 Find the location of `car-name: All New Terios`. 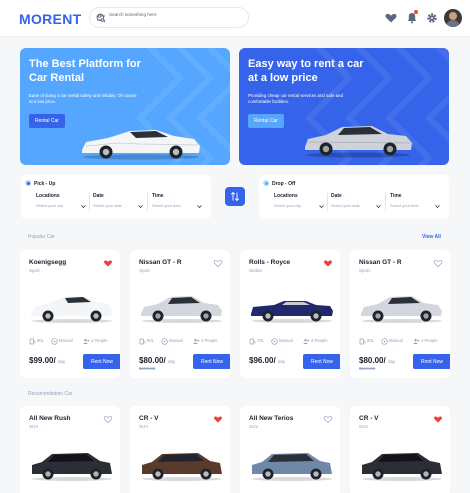

car-name: All New Terios is located at coordinates (271, 418).